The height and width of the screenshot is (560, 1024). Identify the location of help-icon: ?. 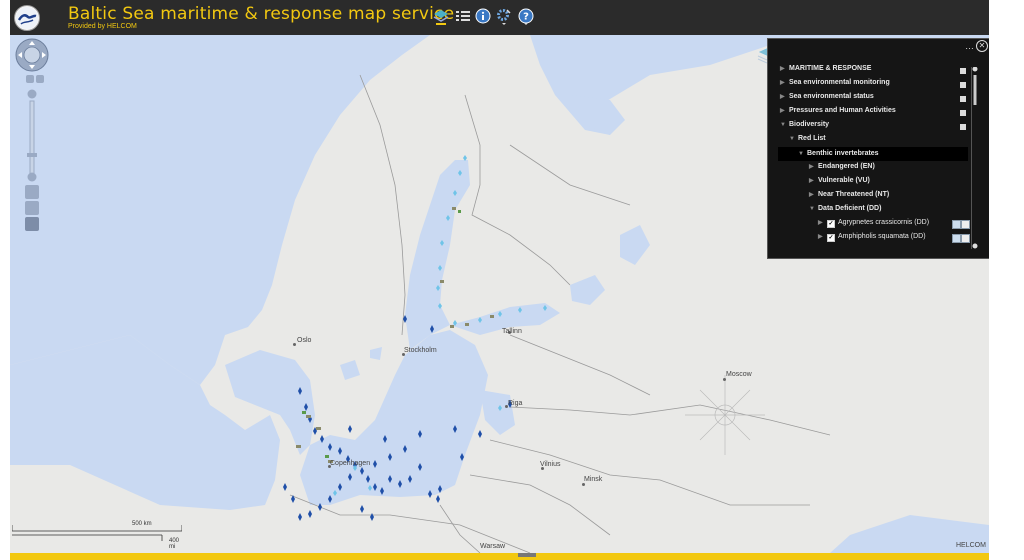
(526, 16).